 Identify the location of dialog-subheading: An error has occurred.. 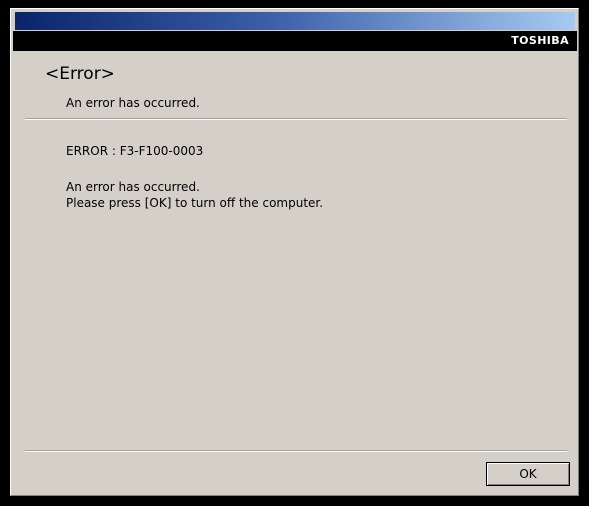
(133, 103).